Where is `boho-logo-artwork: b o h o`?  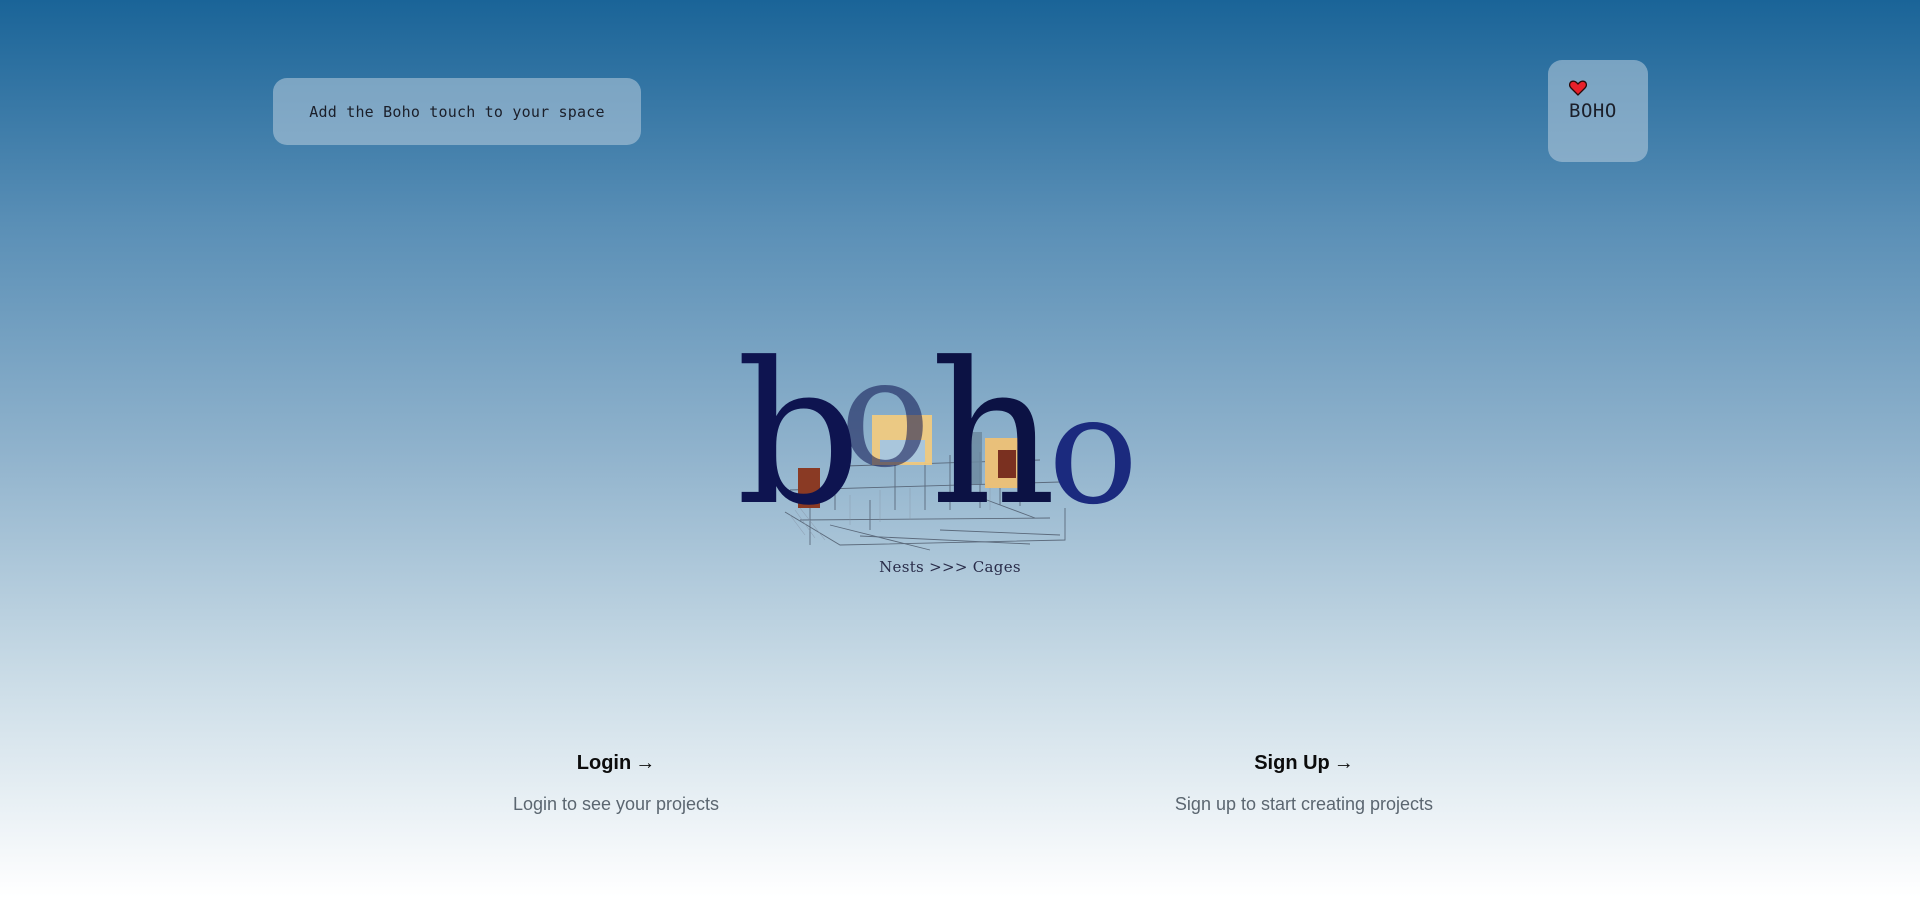 boho-logo-artwork: b o h o is located at coordinates (937, 445).